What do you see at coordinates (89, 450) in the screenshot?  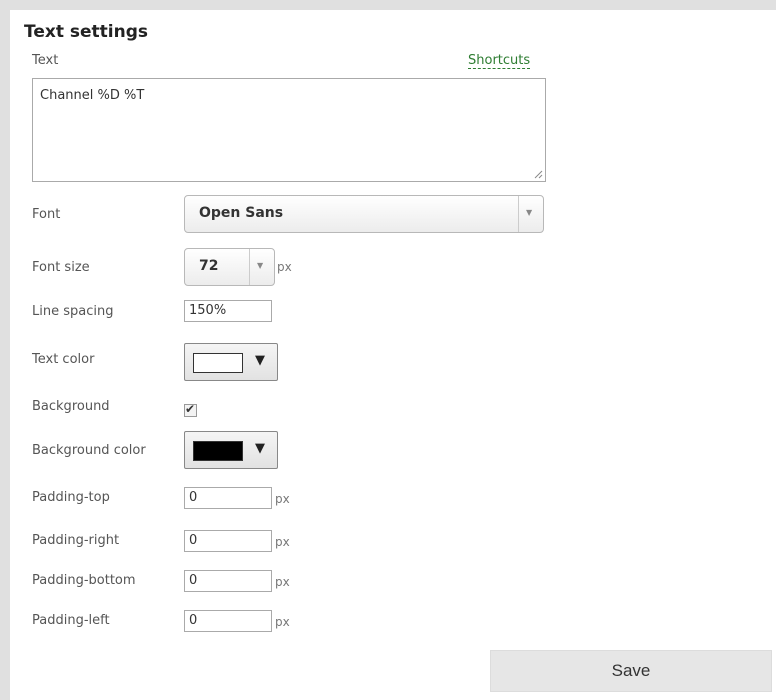 I see `background-color-label: Background color` at bounding box center [89, 450].